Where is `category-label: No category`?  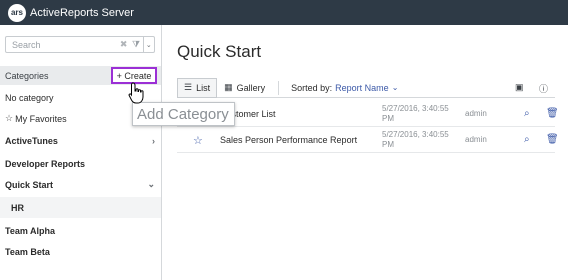 category-label: No category is located at coordinates (29, 97).